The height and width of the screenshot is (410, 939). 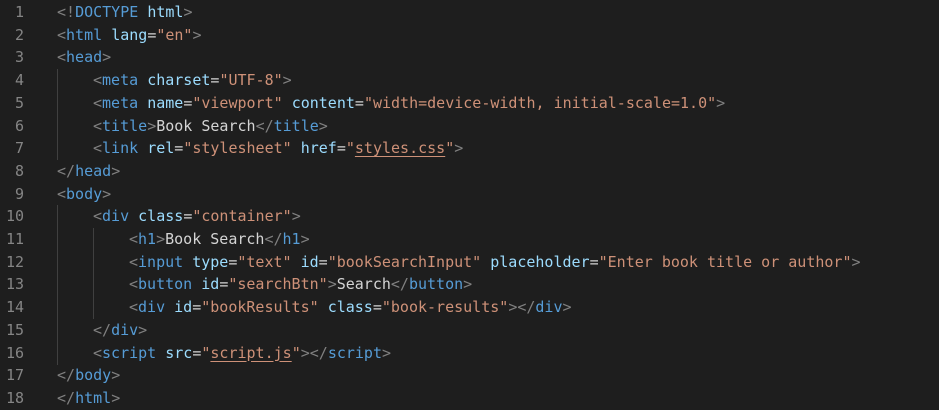 I want to click on line-number: 2, so click(x=19, y=34).